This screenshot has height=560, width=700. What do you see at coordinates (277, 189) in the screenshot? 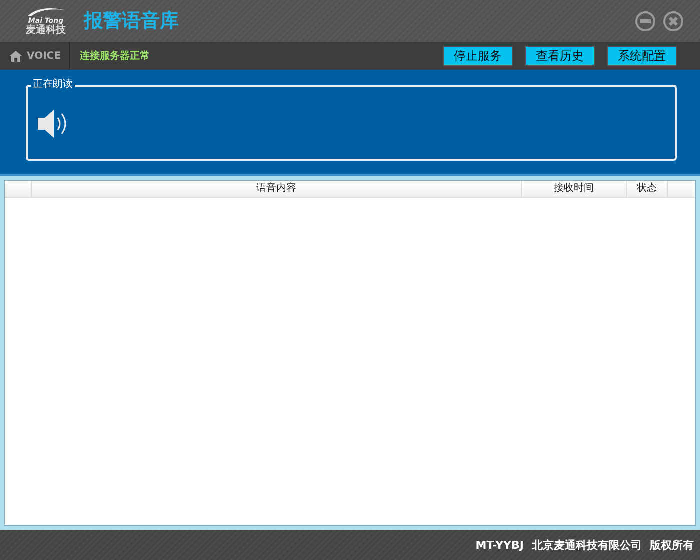
I see `column-header: 语音内容` at bounding box center [277, 189].